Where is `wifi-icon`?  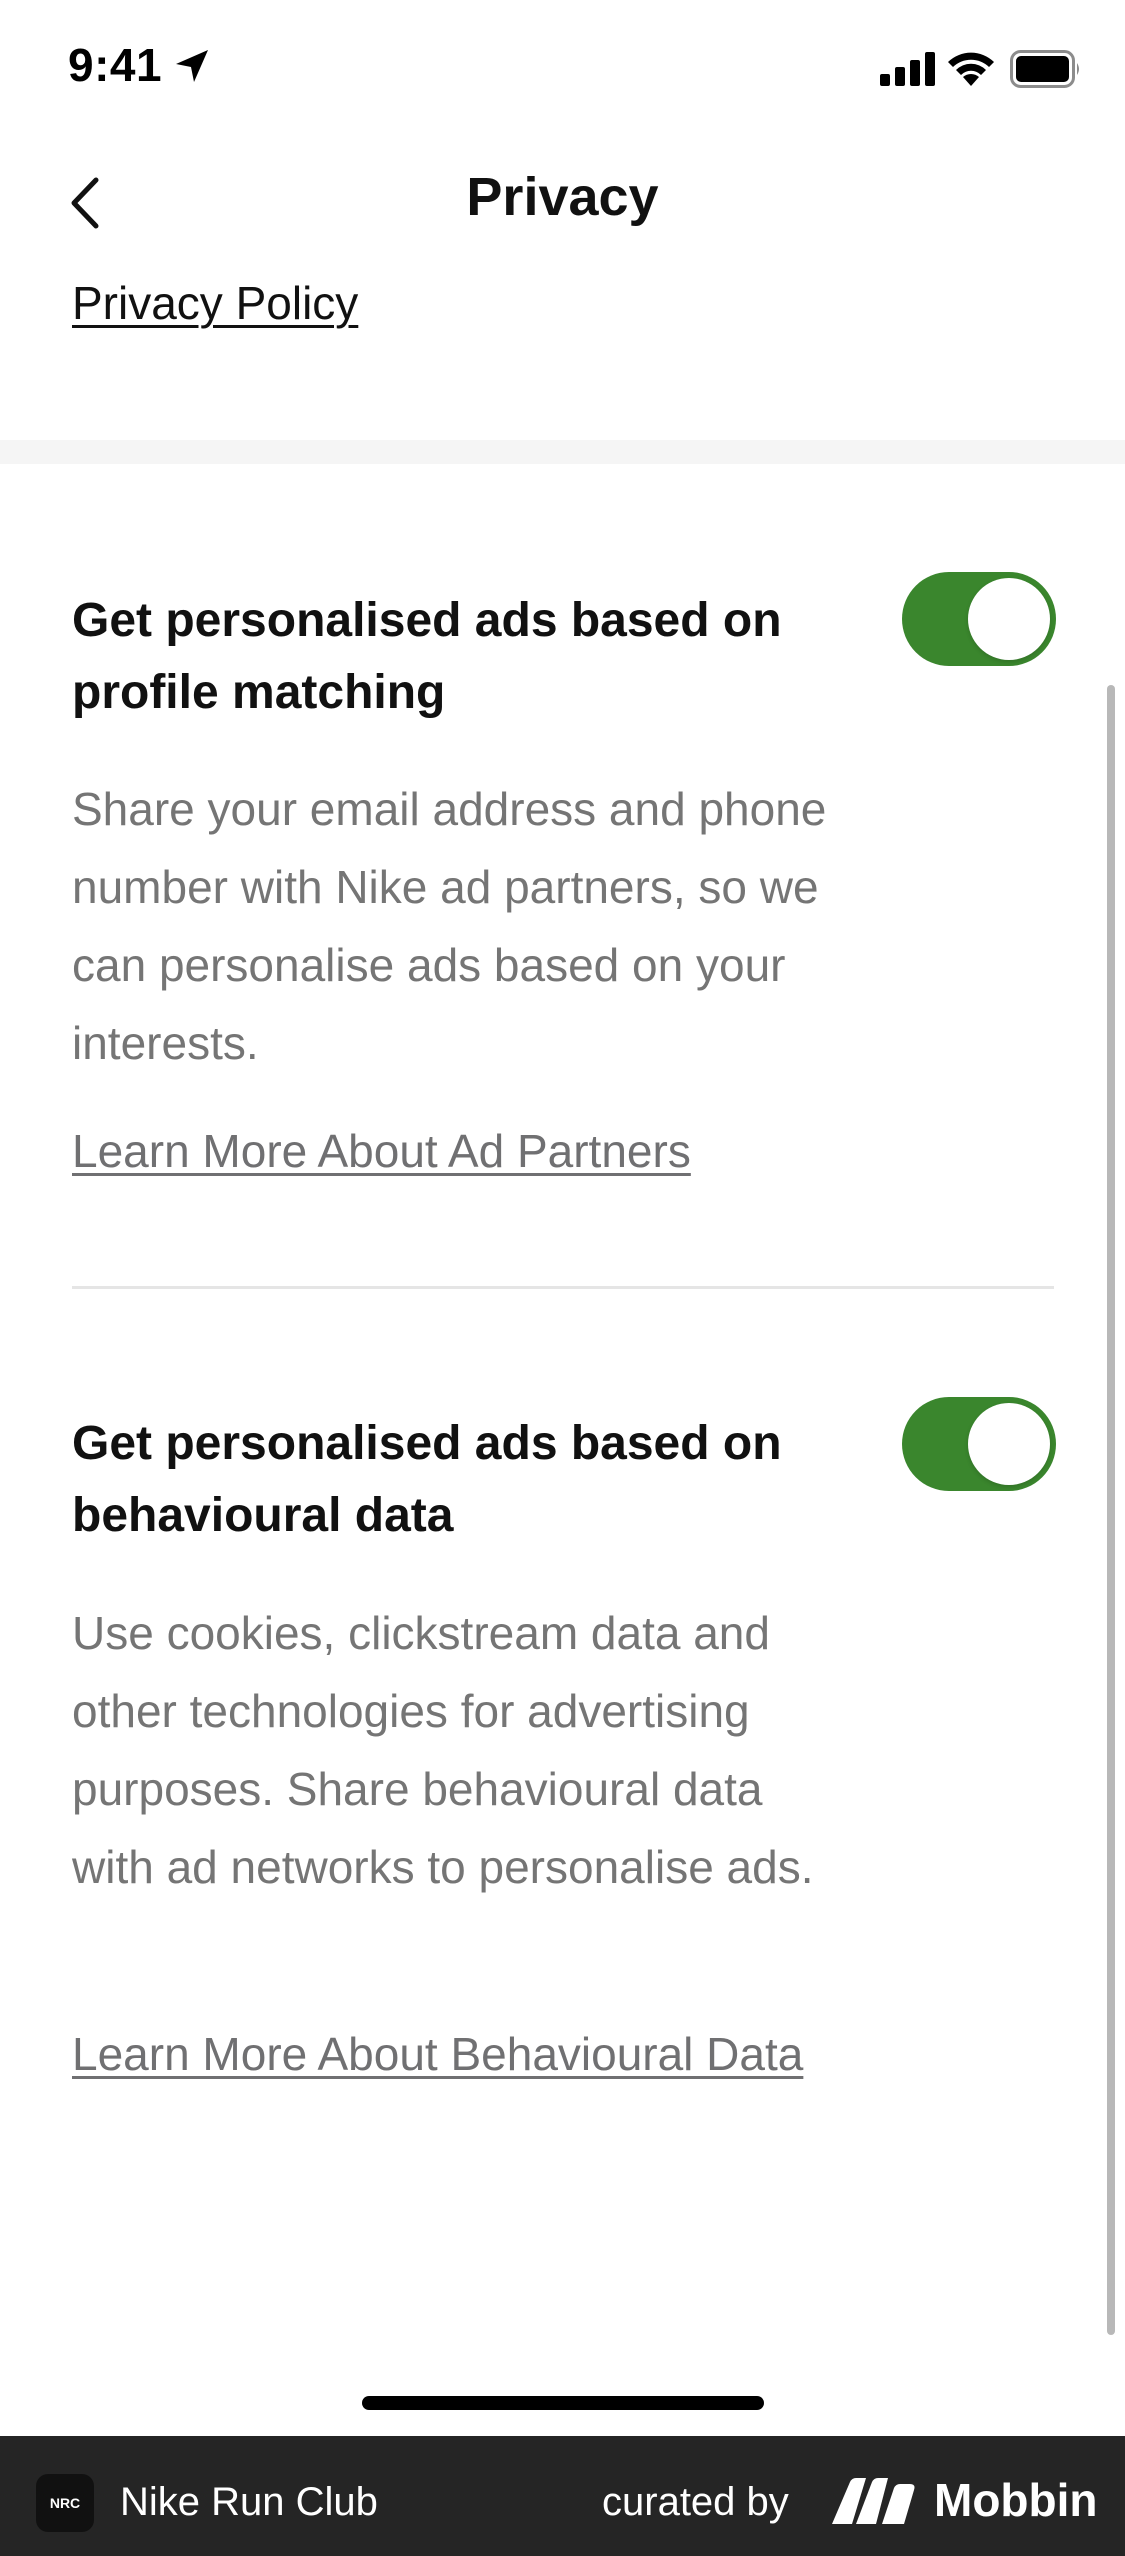 wifi-icon is located at coordinates (971, 67).